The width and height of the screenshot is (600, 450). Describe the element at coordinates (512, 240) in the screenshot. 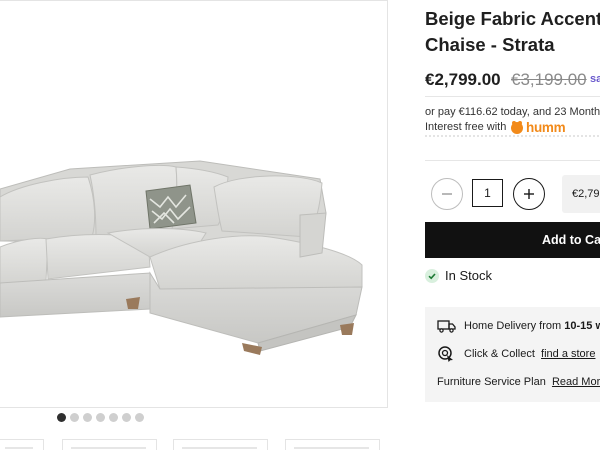

I see `add-to-cart-button: Add to Ca` at that location.